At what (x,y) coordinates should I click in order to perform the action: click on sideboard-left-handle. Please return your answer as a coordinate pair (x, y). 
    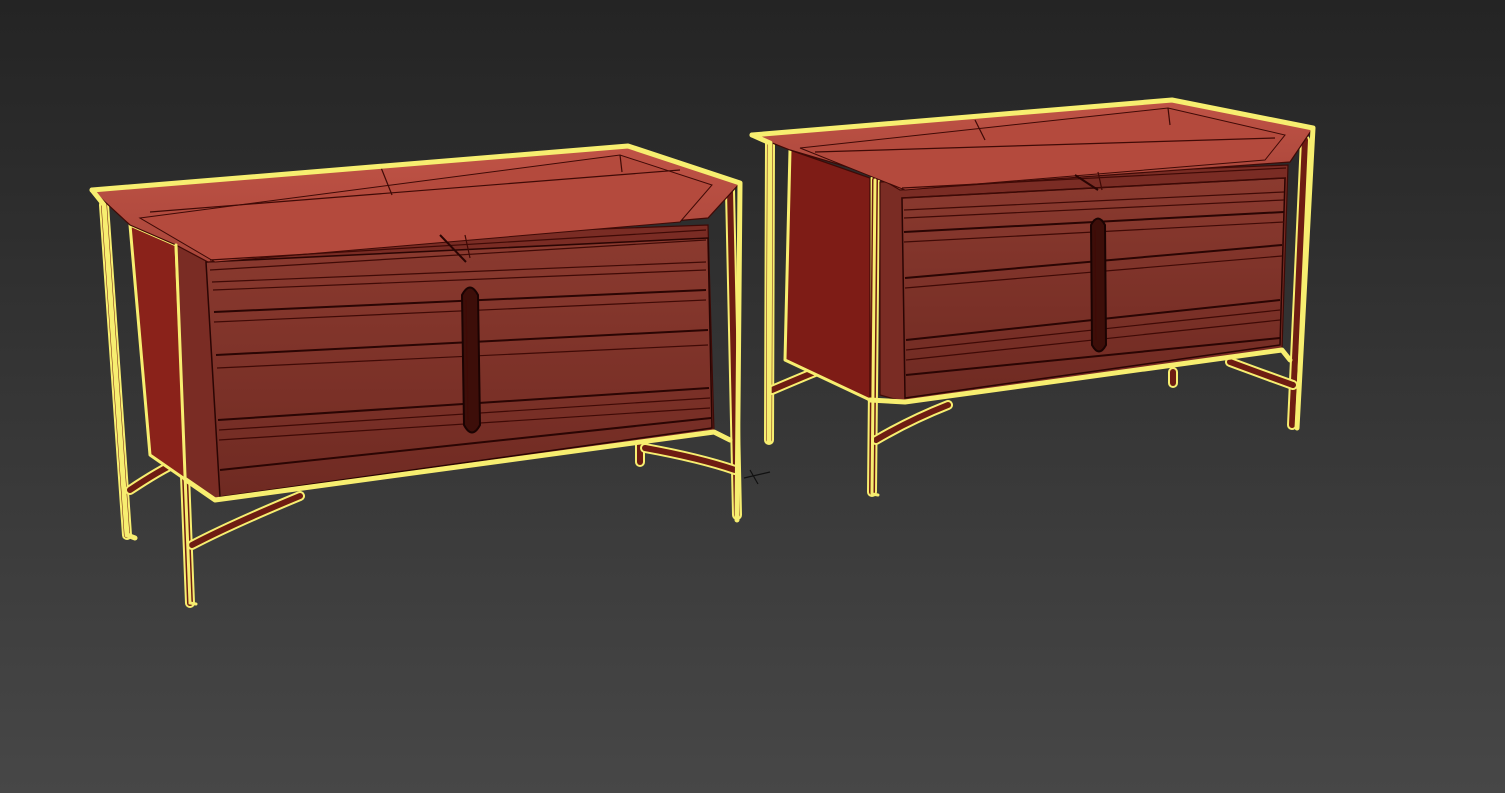
    Looking at the image, I should click on (471, 360).